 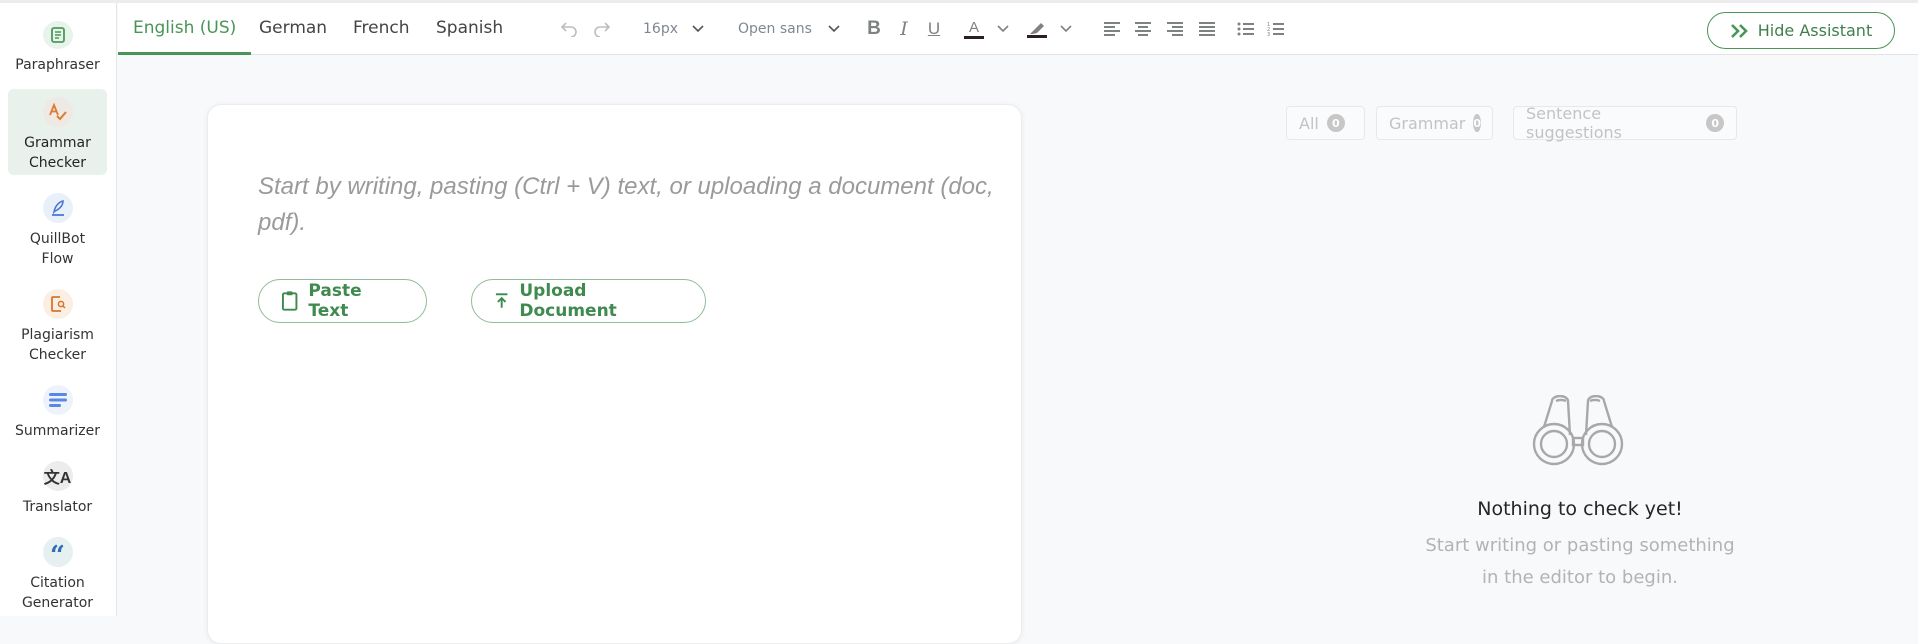 I want to click on font-size-select: 16px, so click(x=678, y=29).